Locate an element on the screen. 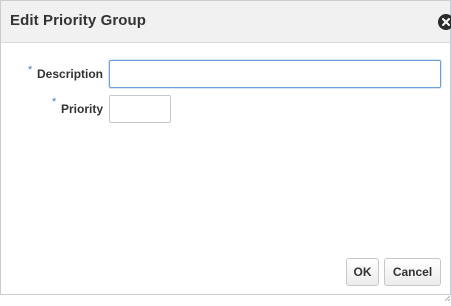  description-label: Description is located at coordinates (70, 74).